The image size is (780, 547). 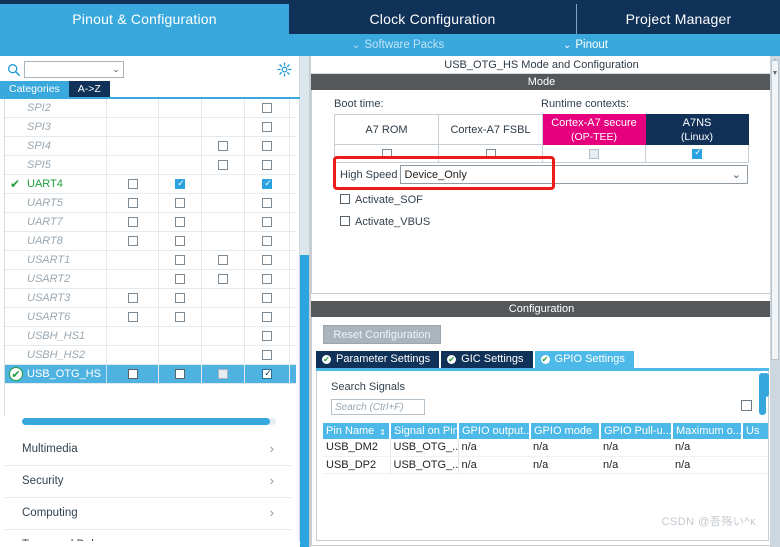 I want to click on context-checkbox-cell, so click(x=697, y=153).